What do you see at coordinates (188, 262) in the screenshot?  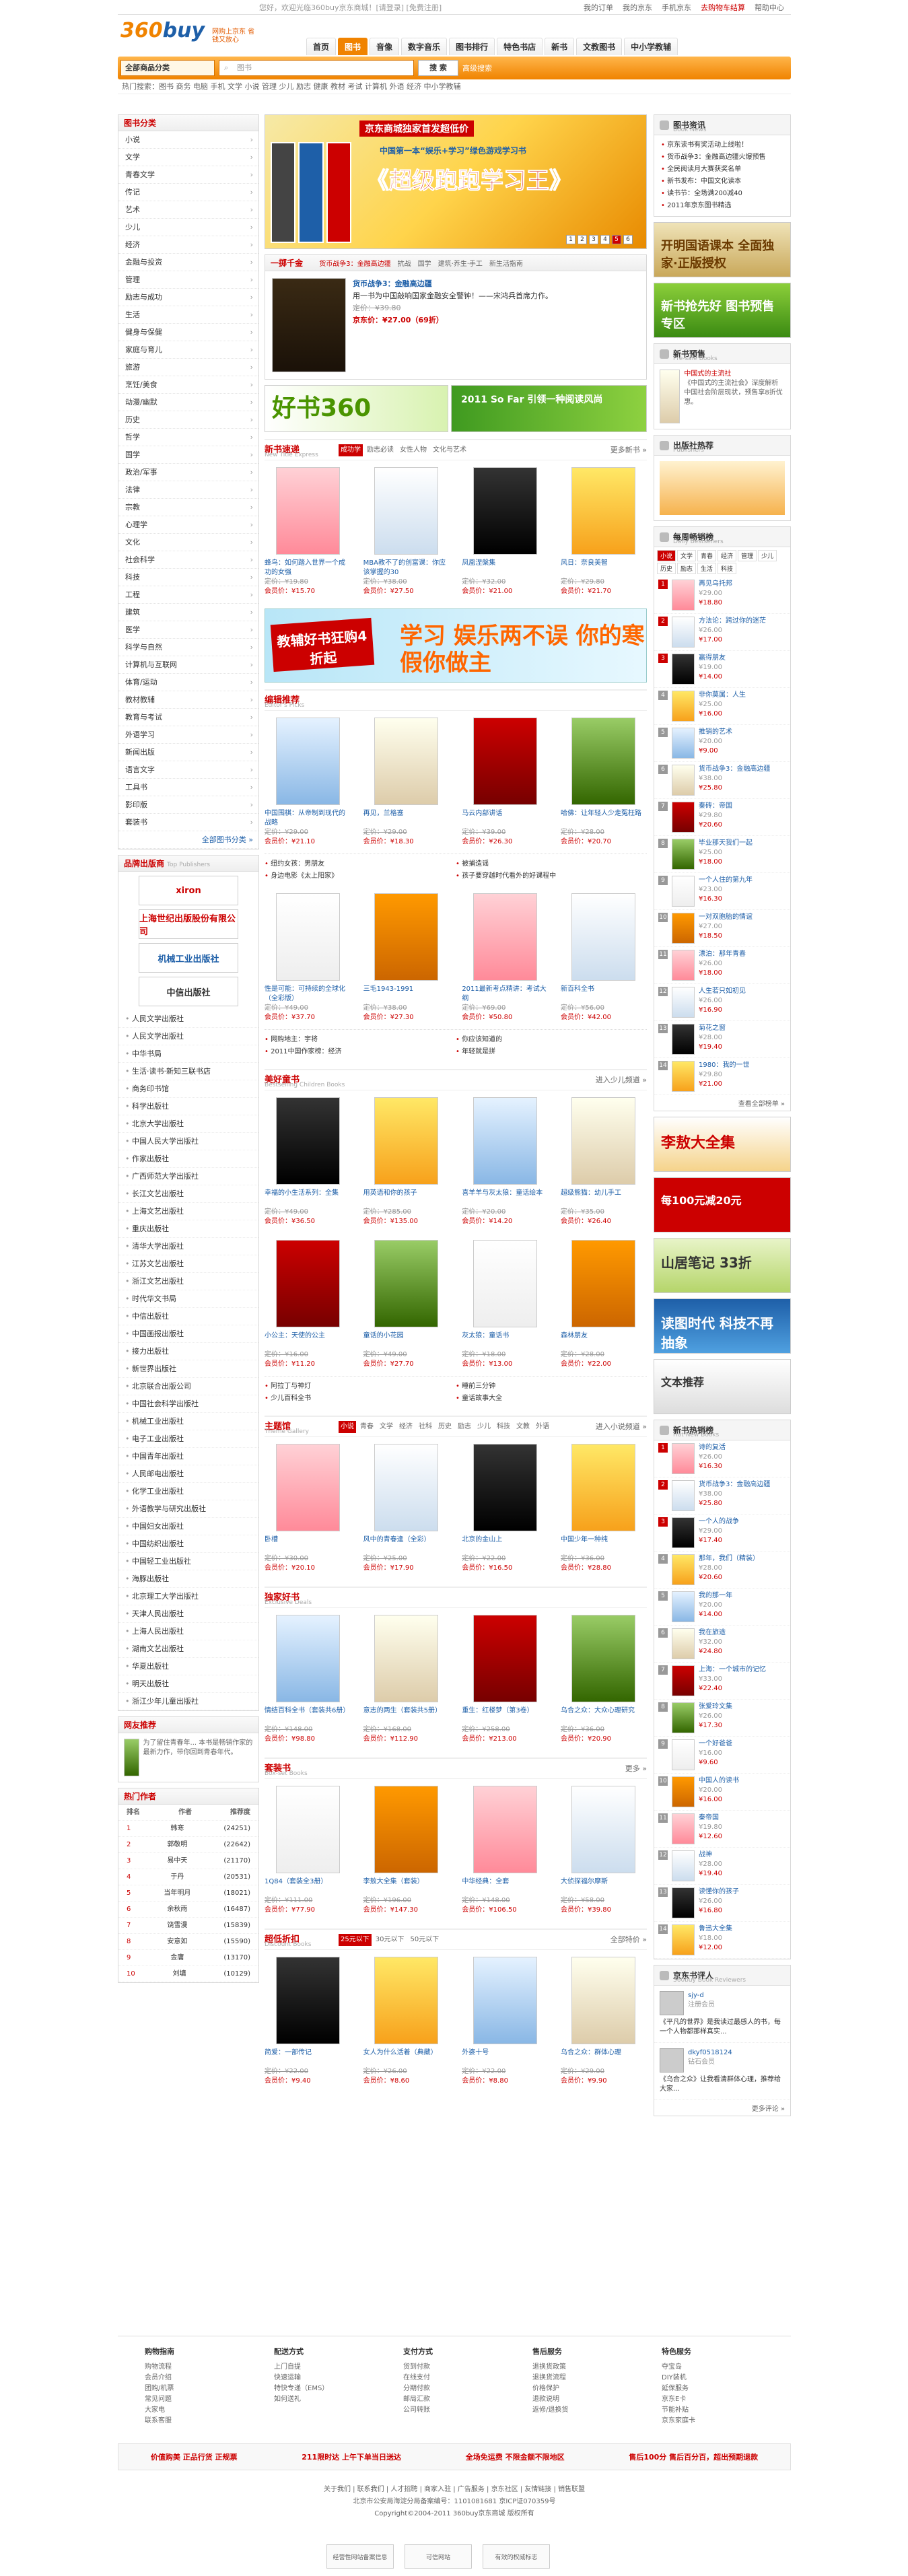 I see `category-item: 金融与投资` at bounding box center [188, 262].